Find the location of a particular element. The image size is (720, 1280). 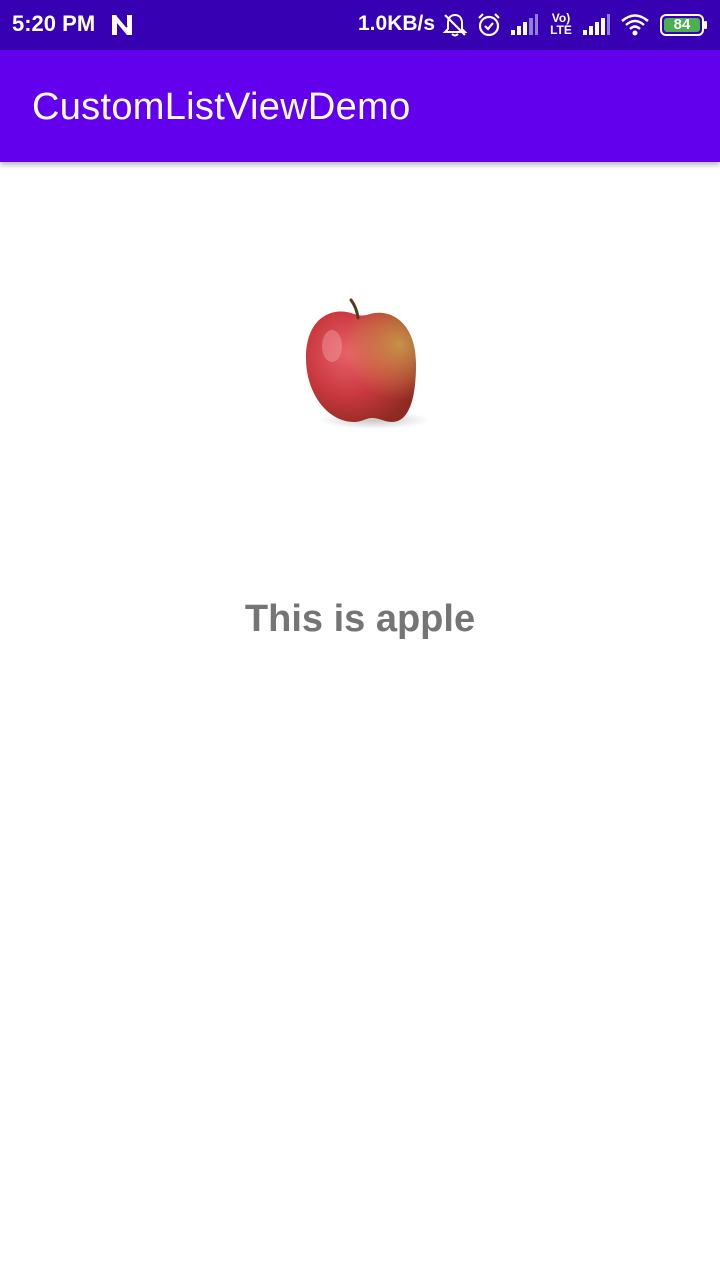

status-time: 5:20 PM is located at coordinates (54, 23).